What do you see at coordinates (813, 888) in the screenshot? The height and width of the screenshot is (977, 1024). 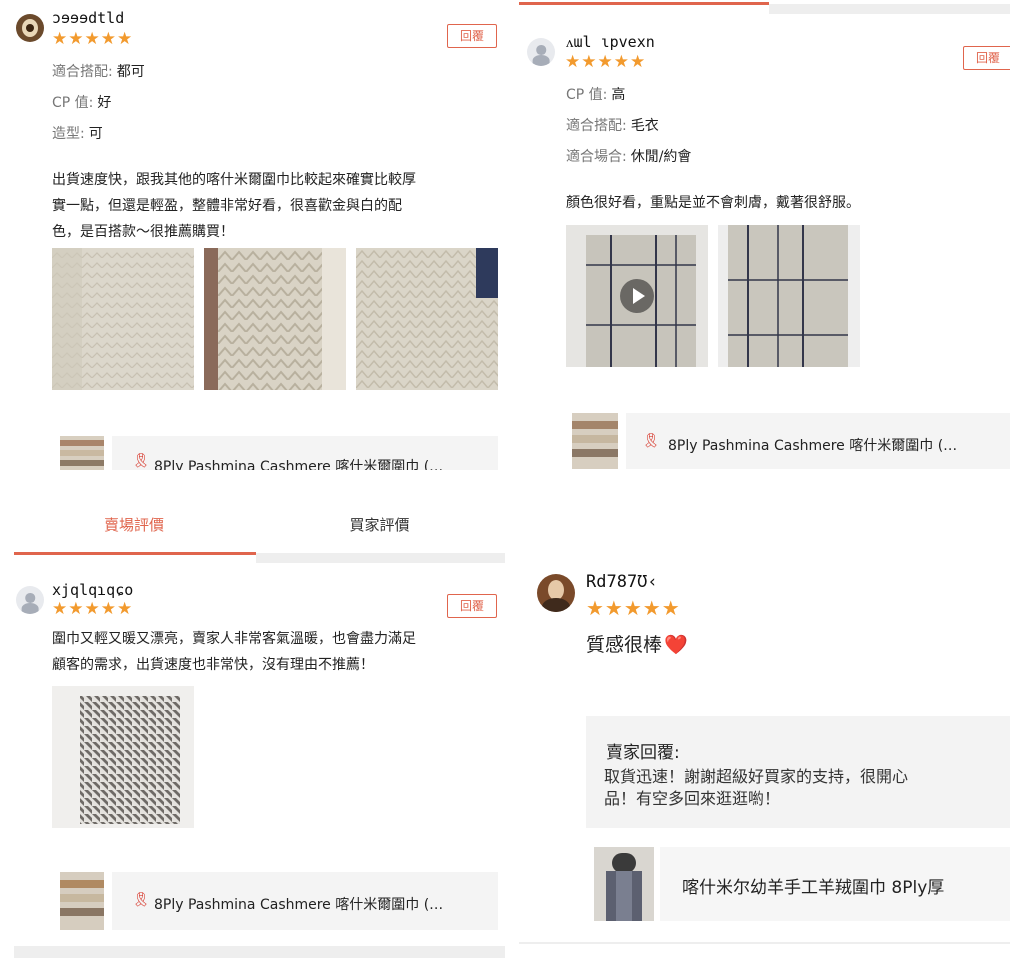 I see `product-name: 喀什米尔幼羊手工羊羢圍巾 8Ply厚` at bounding box center [813, 888].